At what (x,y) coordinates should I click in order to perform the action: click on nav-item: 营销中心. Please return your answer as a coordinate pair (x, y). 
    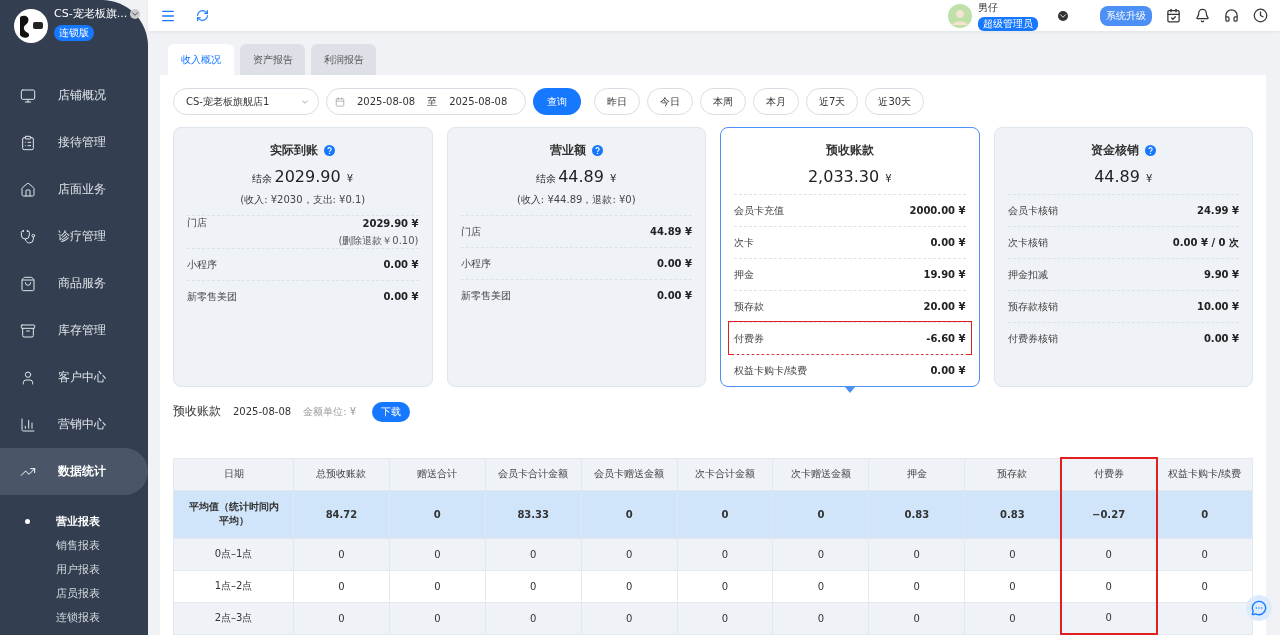
    Looking at the image, I should click on (74, 424).